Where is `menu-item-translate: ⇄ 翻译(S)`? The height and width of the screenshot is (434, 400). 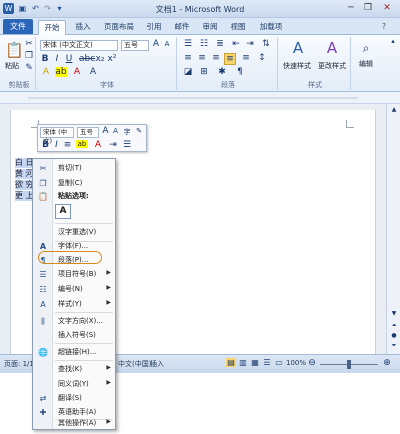
menu-item-translate: ⇄ 翻译(S) is located at coordinates (74, 398).